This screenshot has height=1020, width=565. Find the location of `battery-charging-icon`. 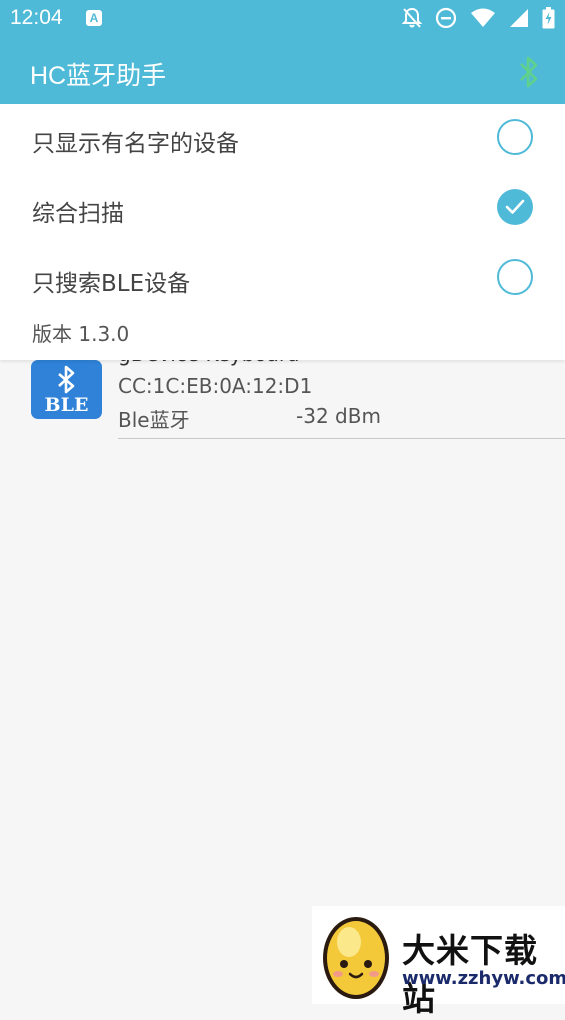

battery-charging-icon is located at coordinates (548, 18).